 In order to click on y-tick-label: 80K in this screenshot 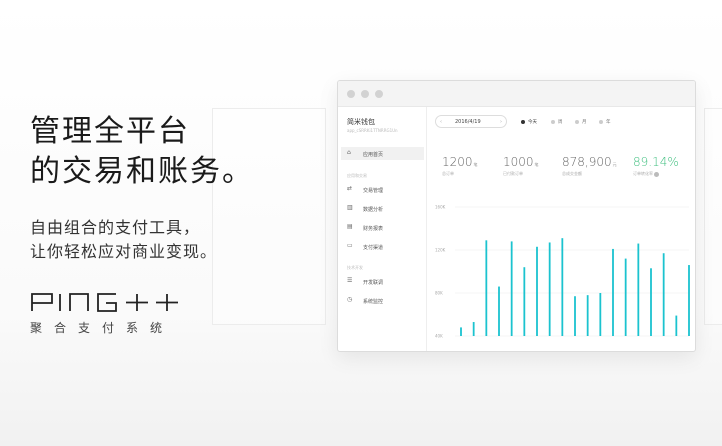, I will do `click(439, 293)`.